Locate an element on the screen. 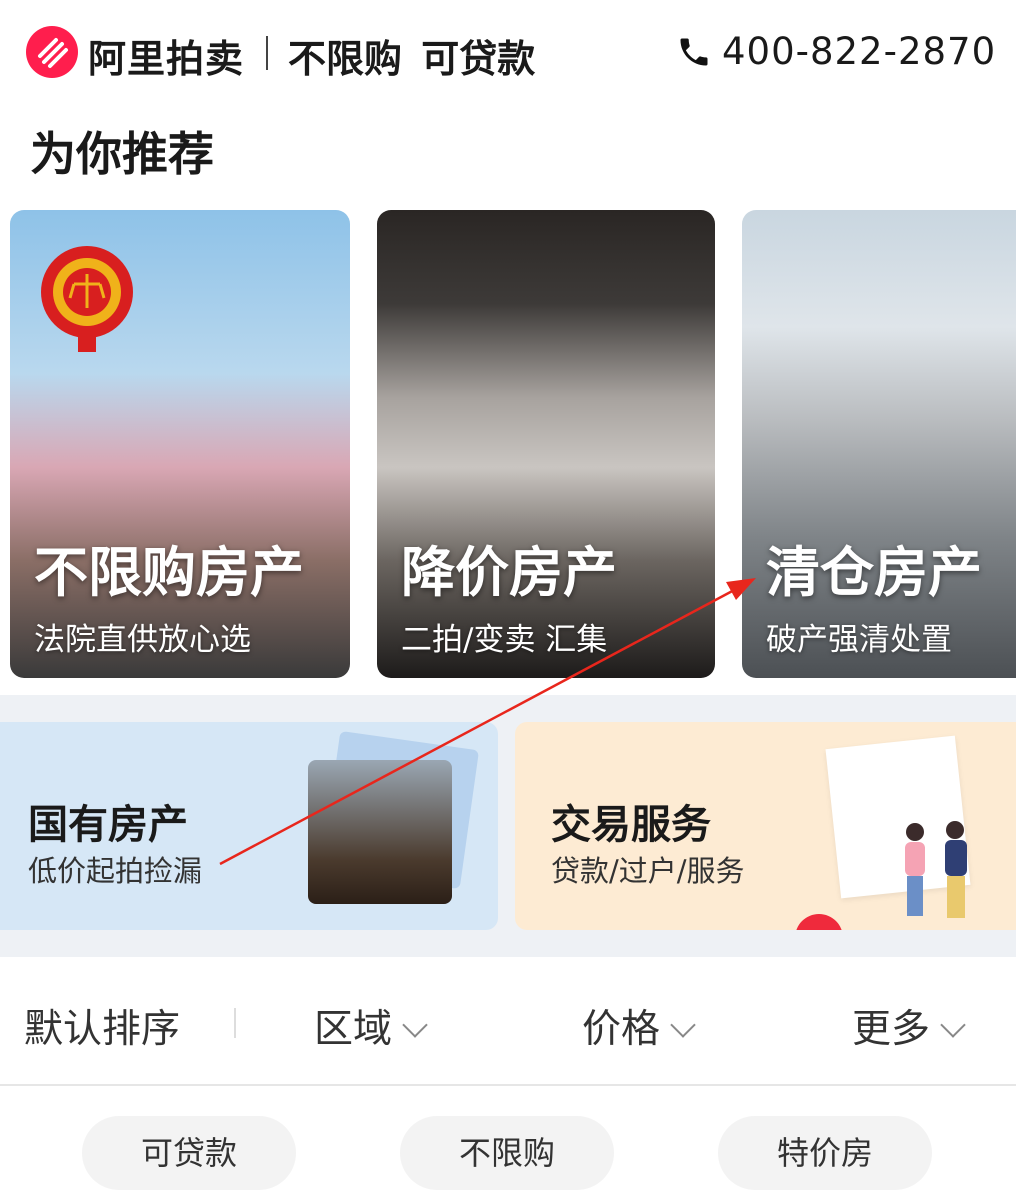  filter-more: 更多 is located at coordinates (909, 1026).